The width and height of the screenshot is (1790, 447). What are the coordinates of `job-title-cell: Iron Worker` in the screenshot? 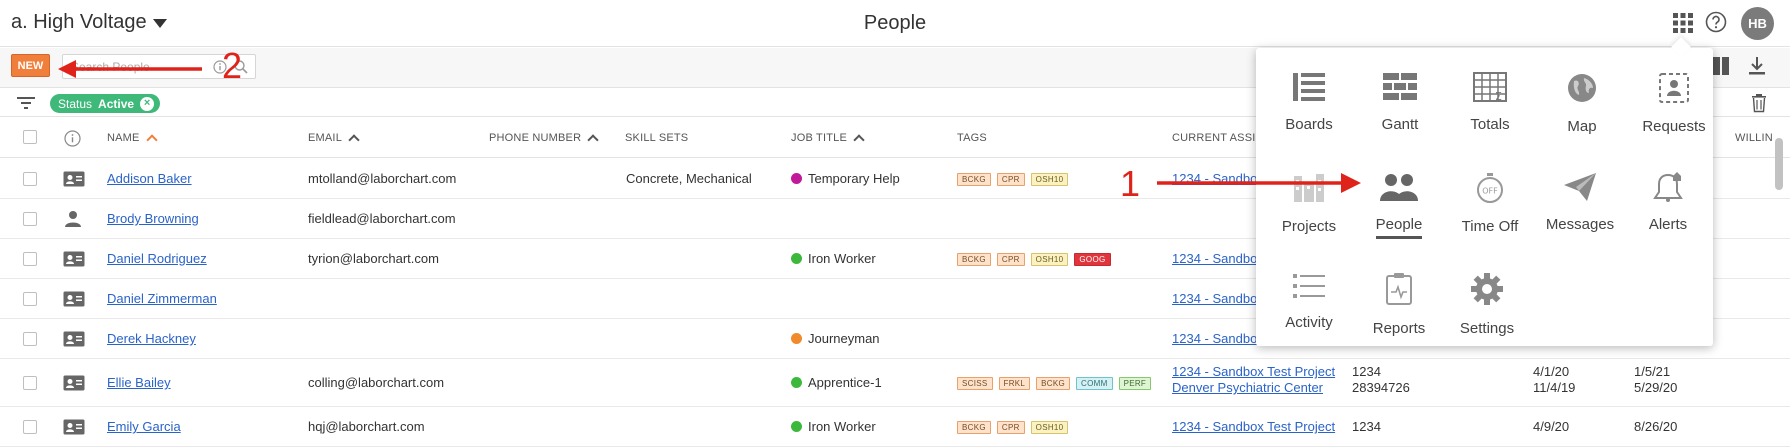 It's located at (833, 258).